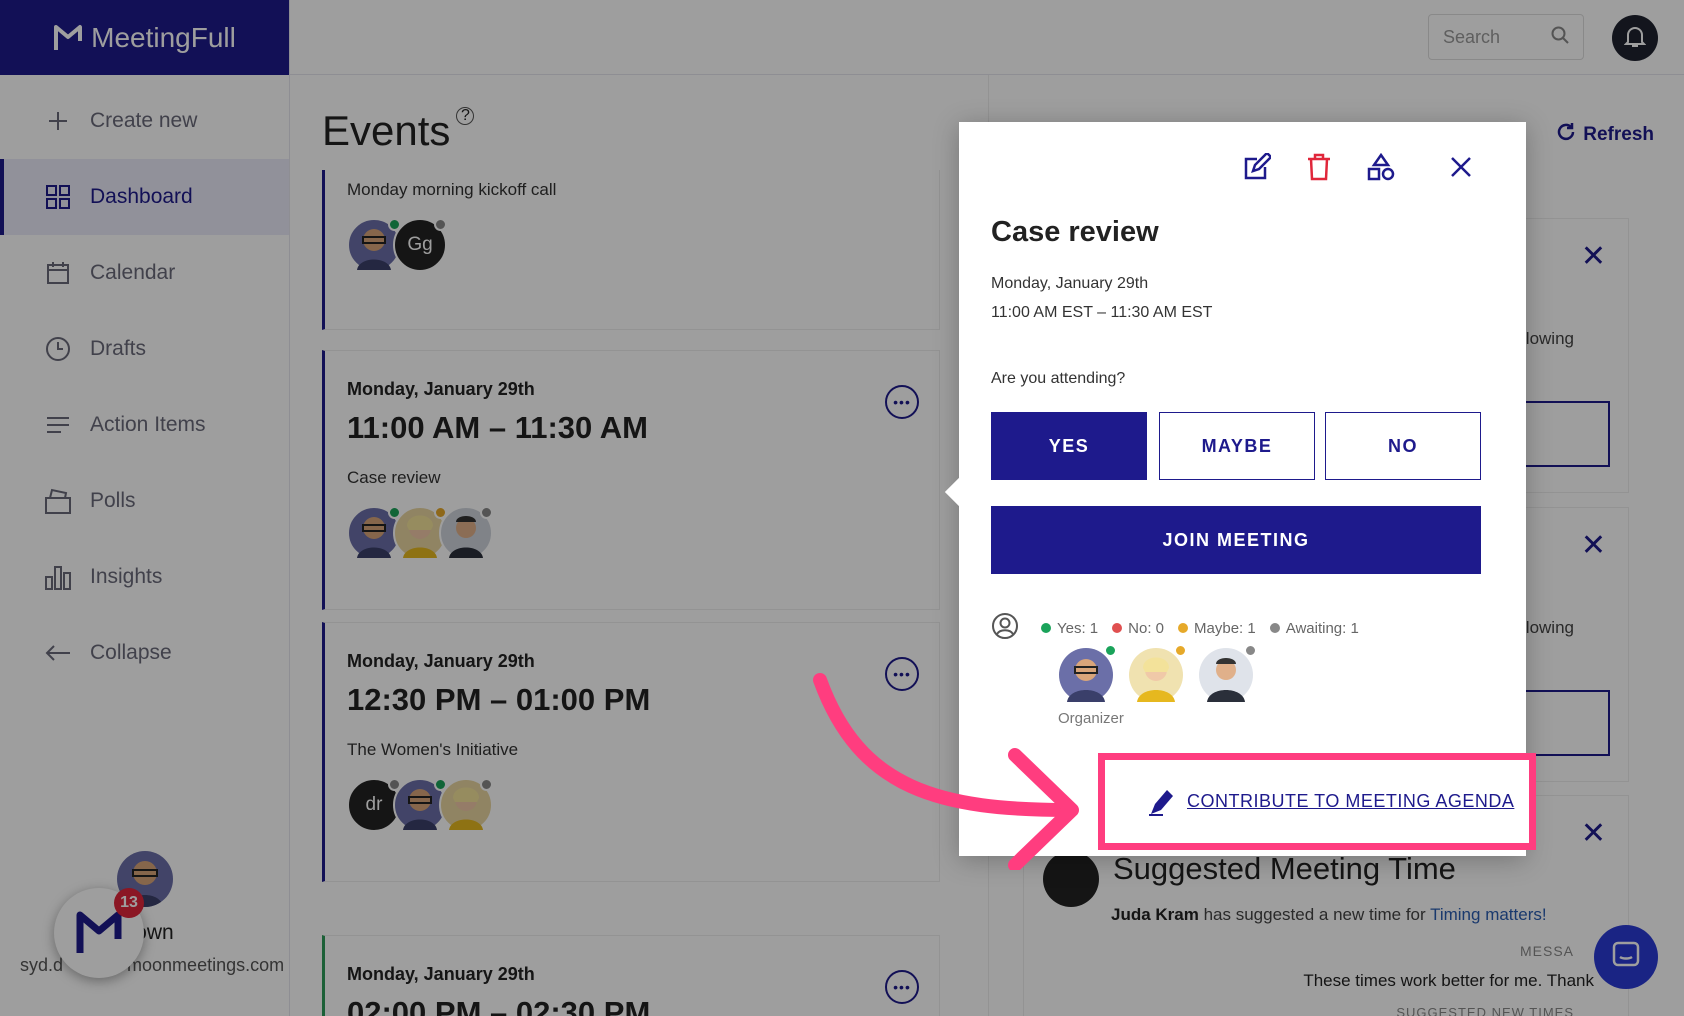  Describe the element at coordinates (1461, 167) in the screenshot. I see `close-icon` at that location.